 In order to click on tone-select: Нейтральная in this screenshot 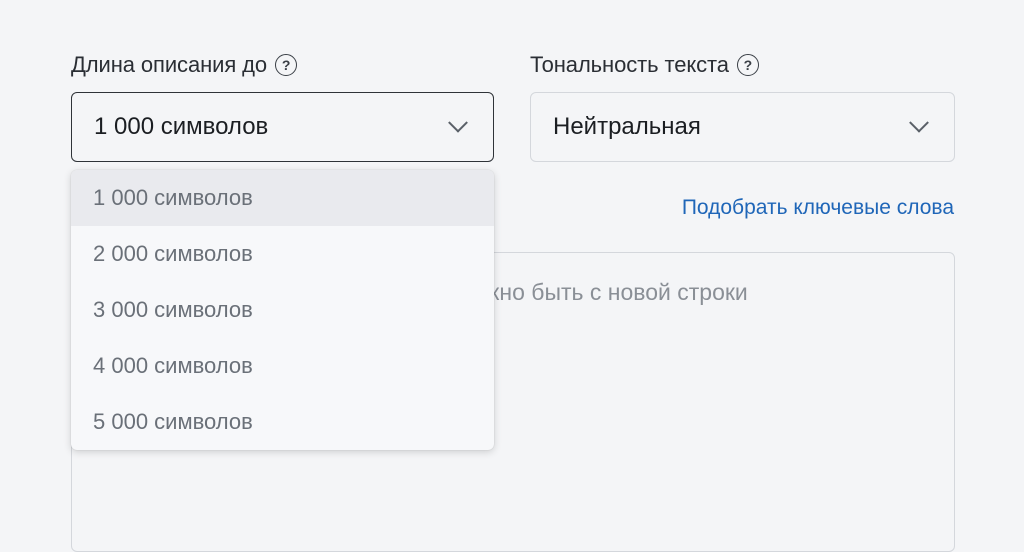, I will do `click(742, 127)`.